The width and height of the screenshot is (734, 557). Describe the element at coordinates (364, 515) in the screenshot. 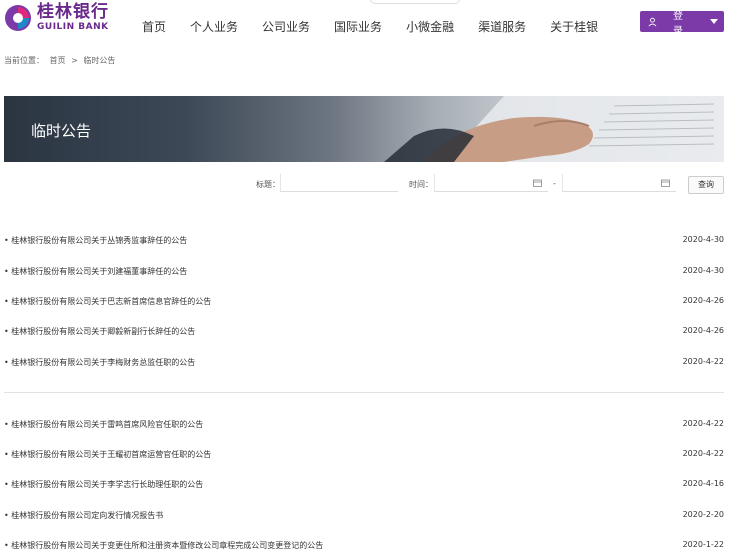

I see `list-item: • 桂林银行股份有限公司定向发行情况报告书 2020-2-20` at that location.